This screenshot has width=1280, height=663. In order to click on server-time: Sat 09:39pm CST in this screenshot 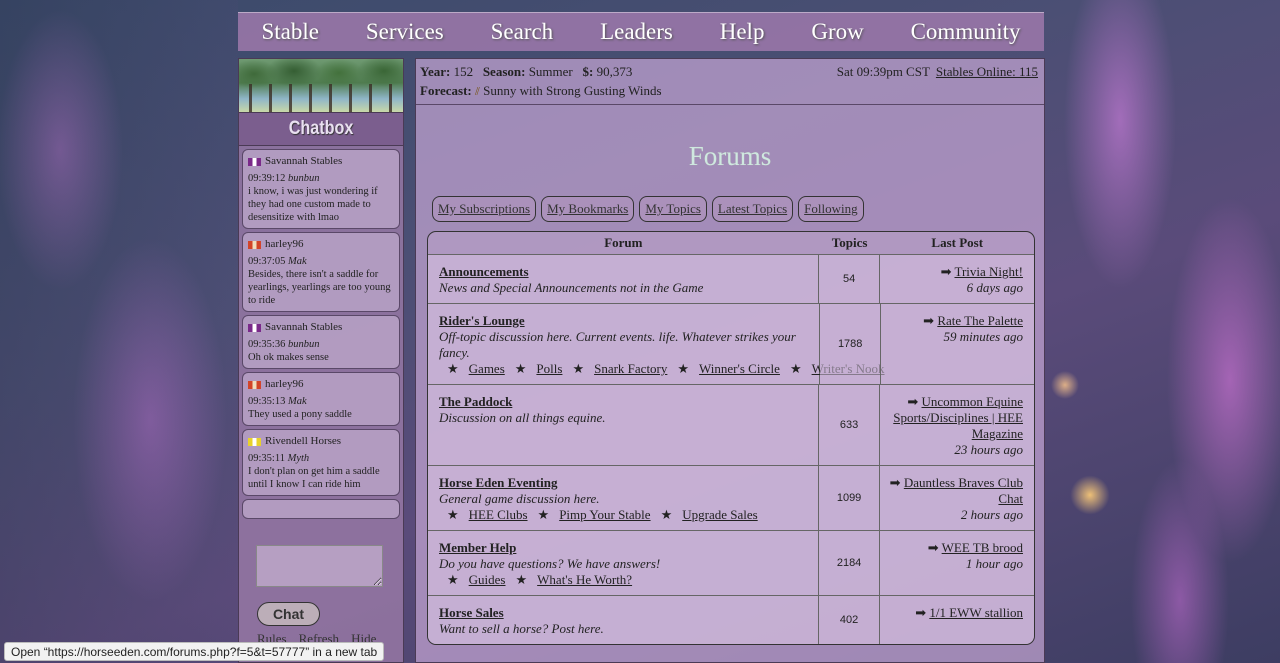, I will do `click(883, 71)`.